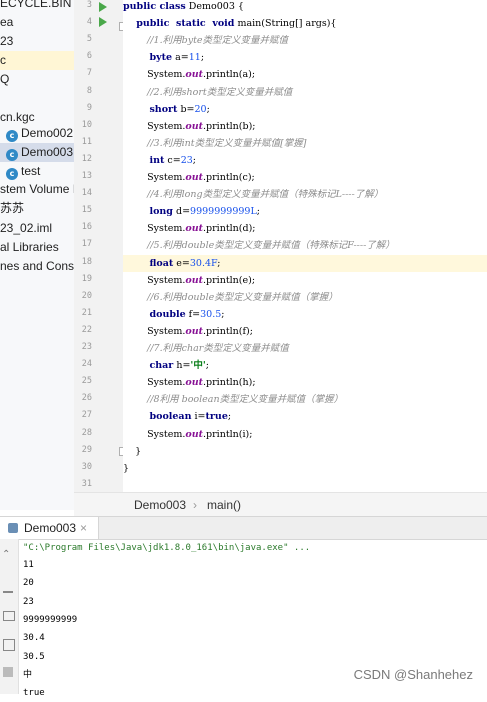  Describe the element at coordinates (305, 416) in the screenshot. I see `code-line: boolean i=true;` at that location.